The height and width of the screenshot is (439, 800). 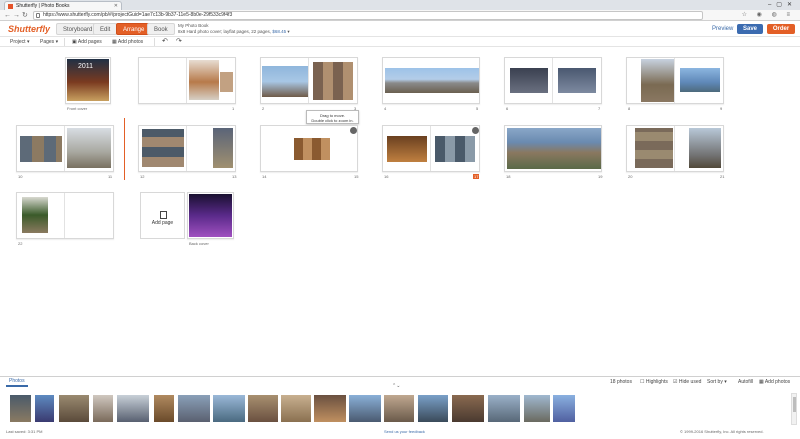 What do you see at coordinates (279, 31) in the screenshot?
I see `project-price: $68.45` at bounding box center [279, 31].